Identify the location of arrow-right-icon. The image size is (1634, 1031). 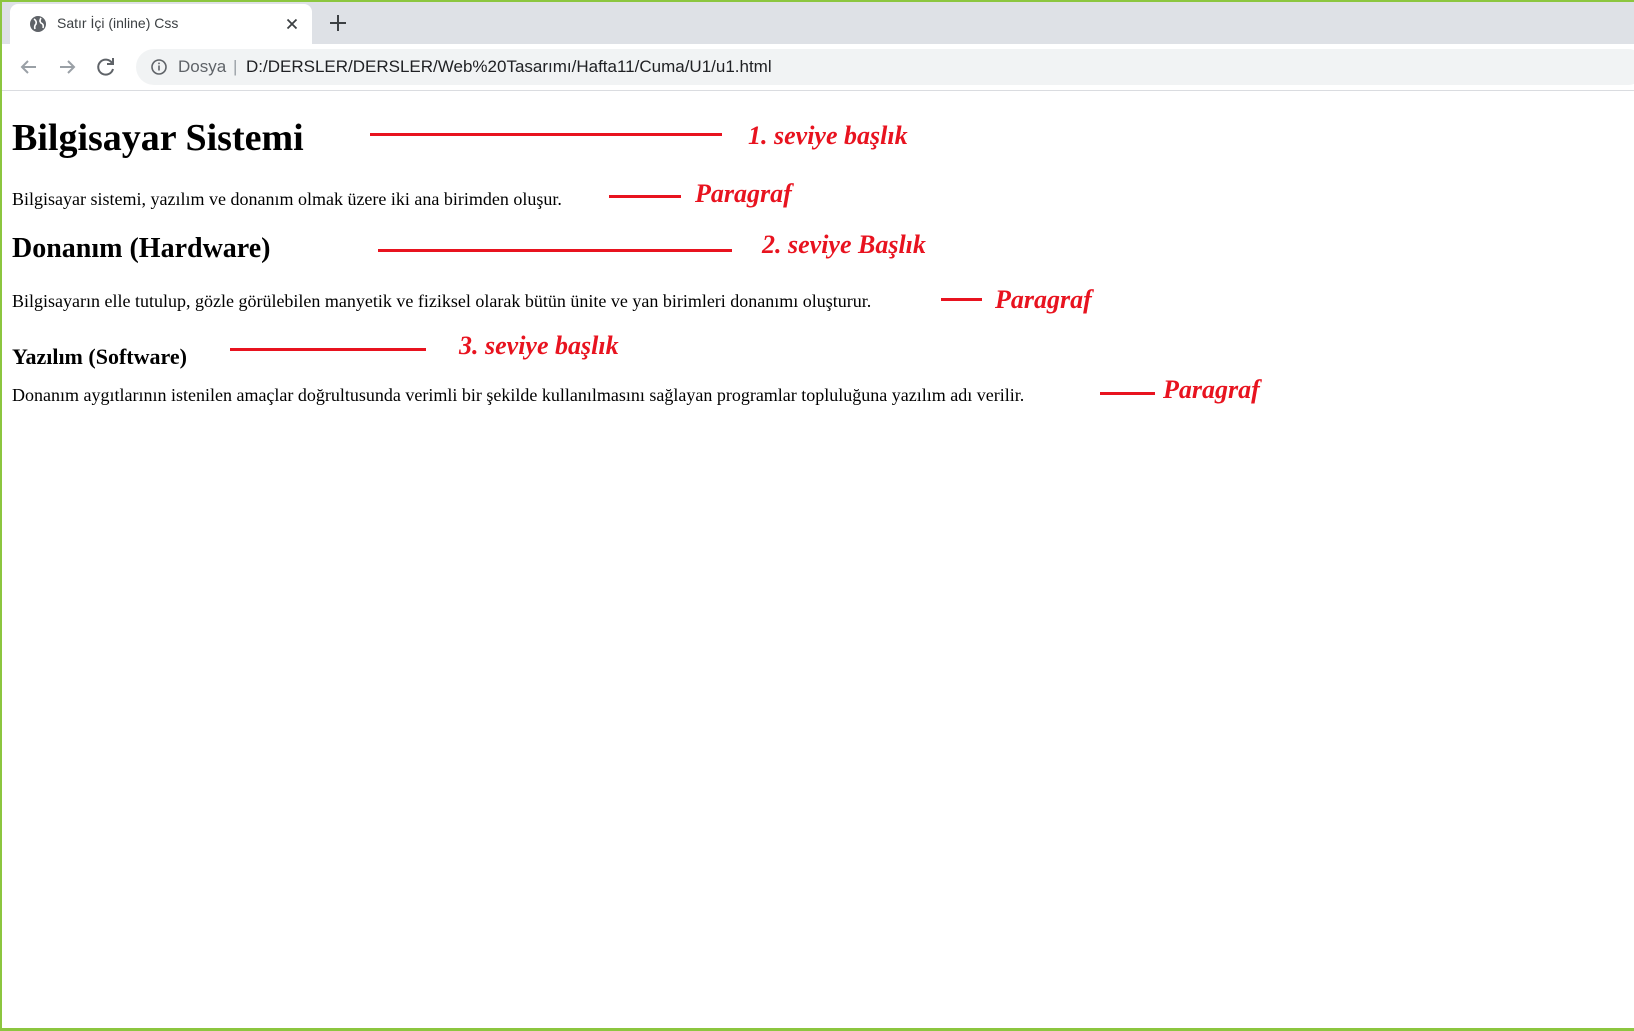
(67, 67).